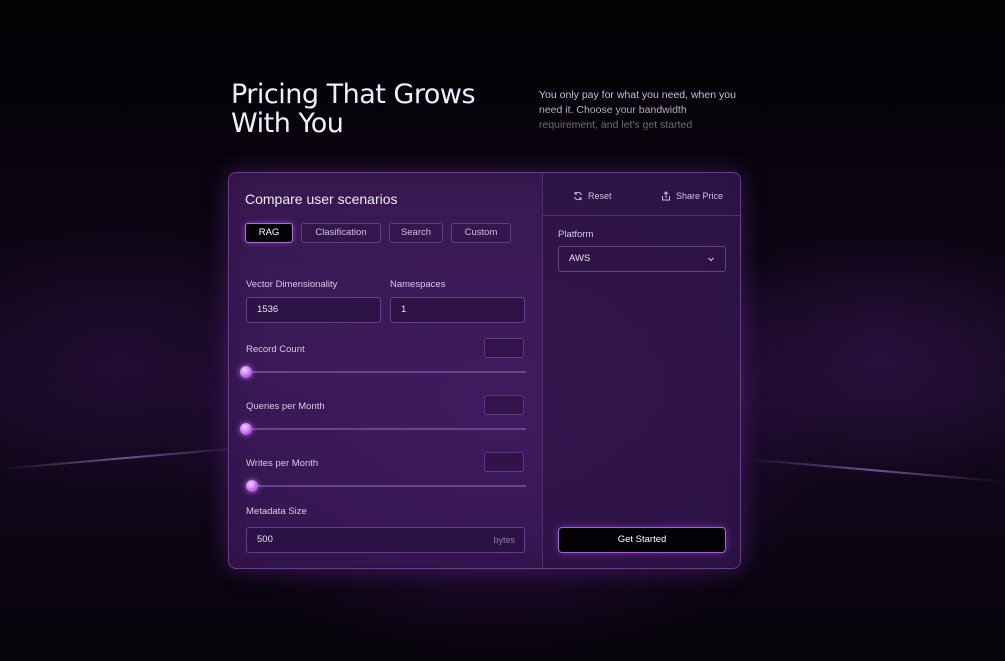  Describe the element at coordinates (353, 109) in the screenshot. I see `page-title: Pricing That Grows With You` at that location.